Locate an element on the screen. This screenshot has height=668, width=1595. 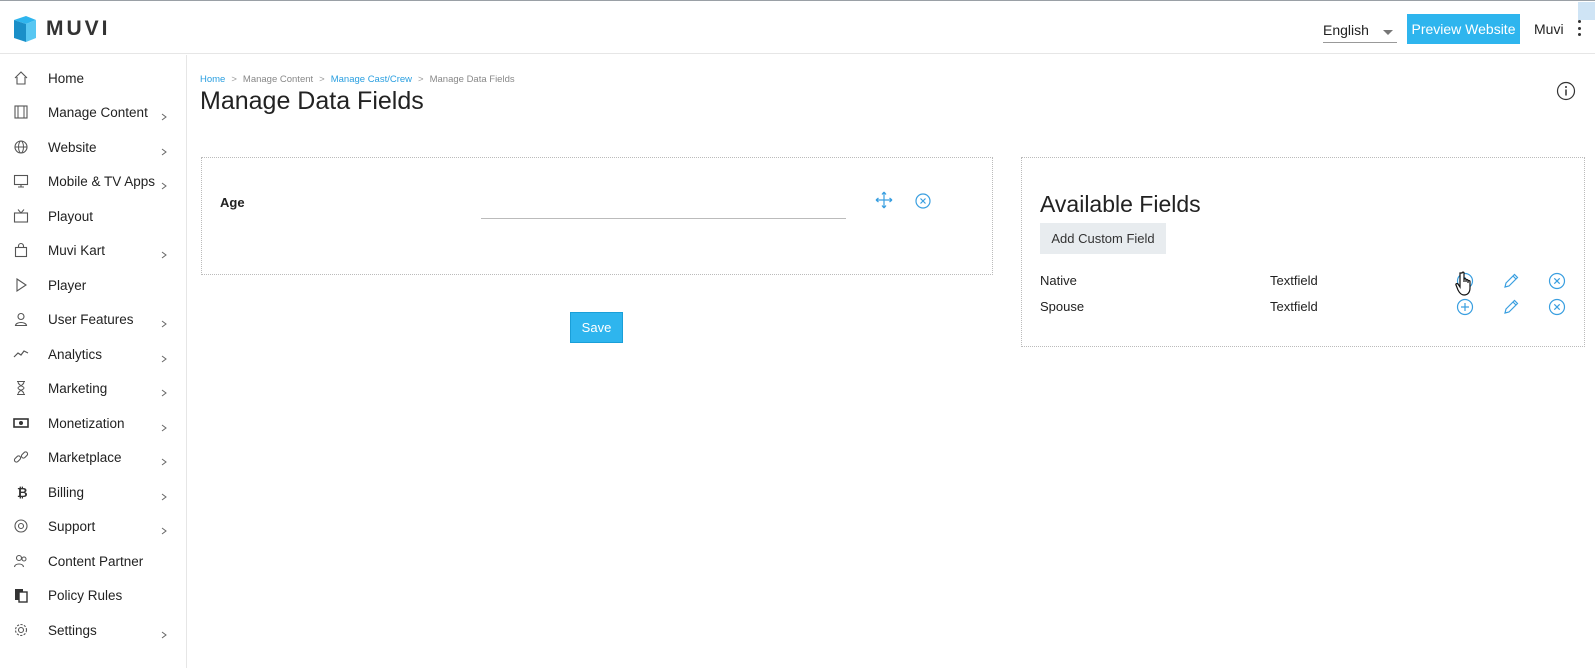
language-select: English is located at coordinates (1360, 31).